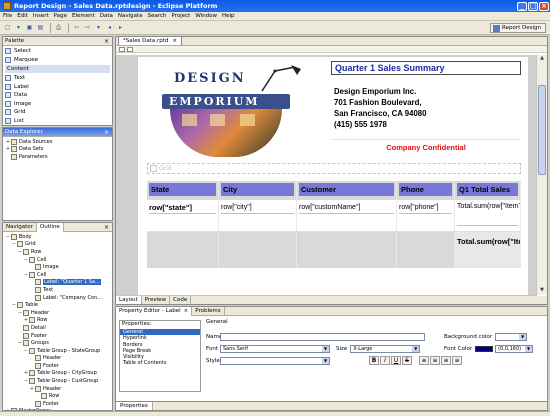  Describe the element at coordinates (457, 360) in the screenshot. I see `align-justify-icon: ≡` at that location.